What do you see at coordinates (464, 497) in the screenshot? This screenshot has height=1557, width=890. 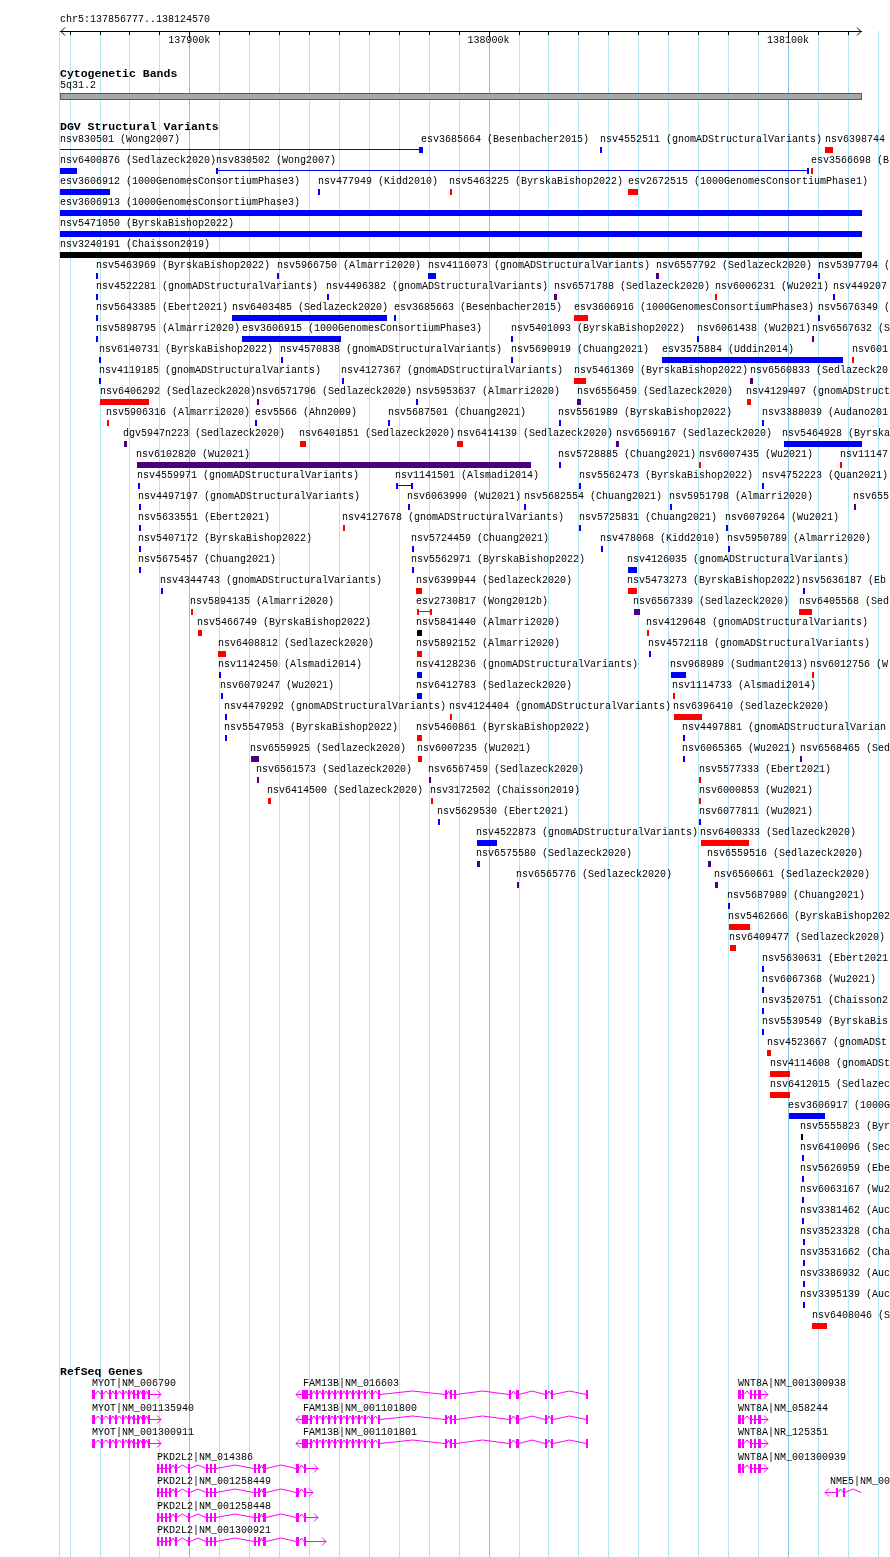 I see `variant-label: nsv6063990 (Wu2021)` at bounding box center [464, 497].